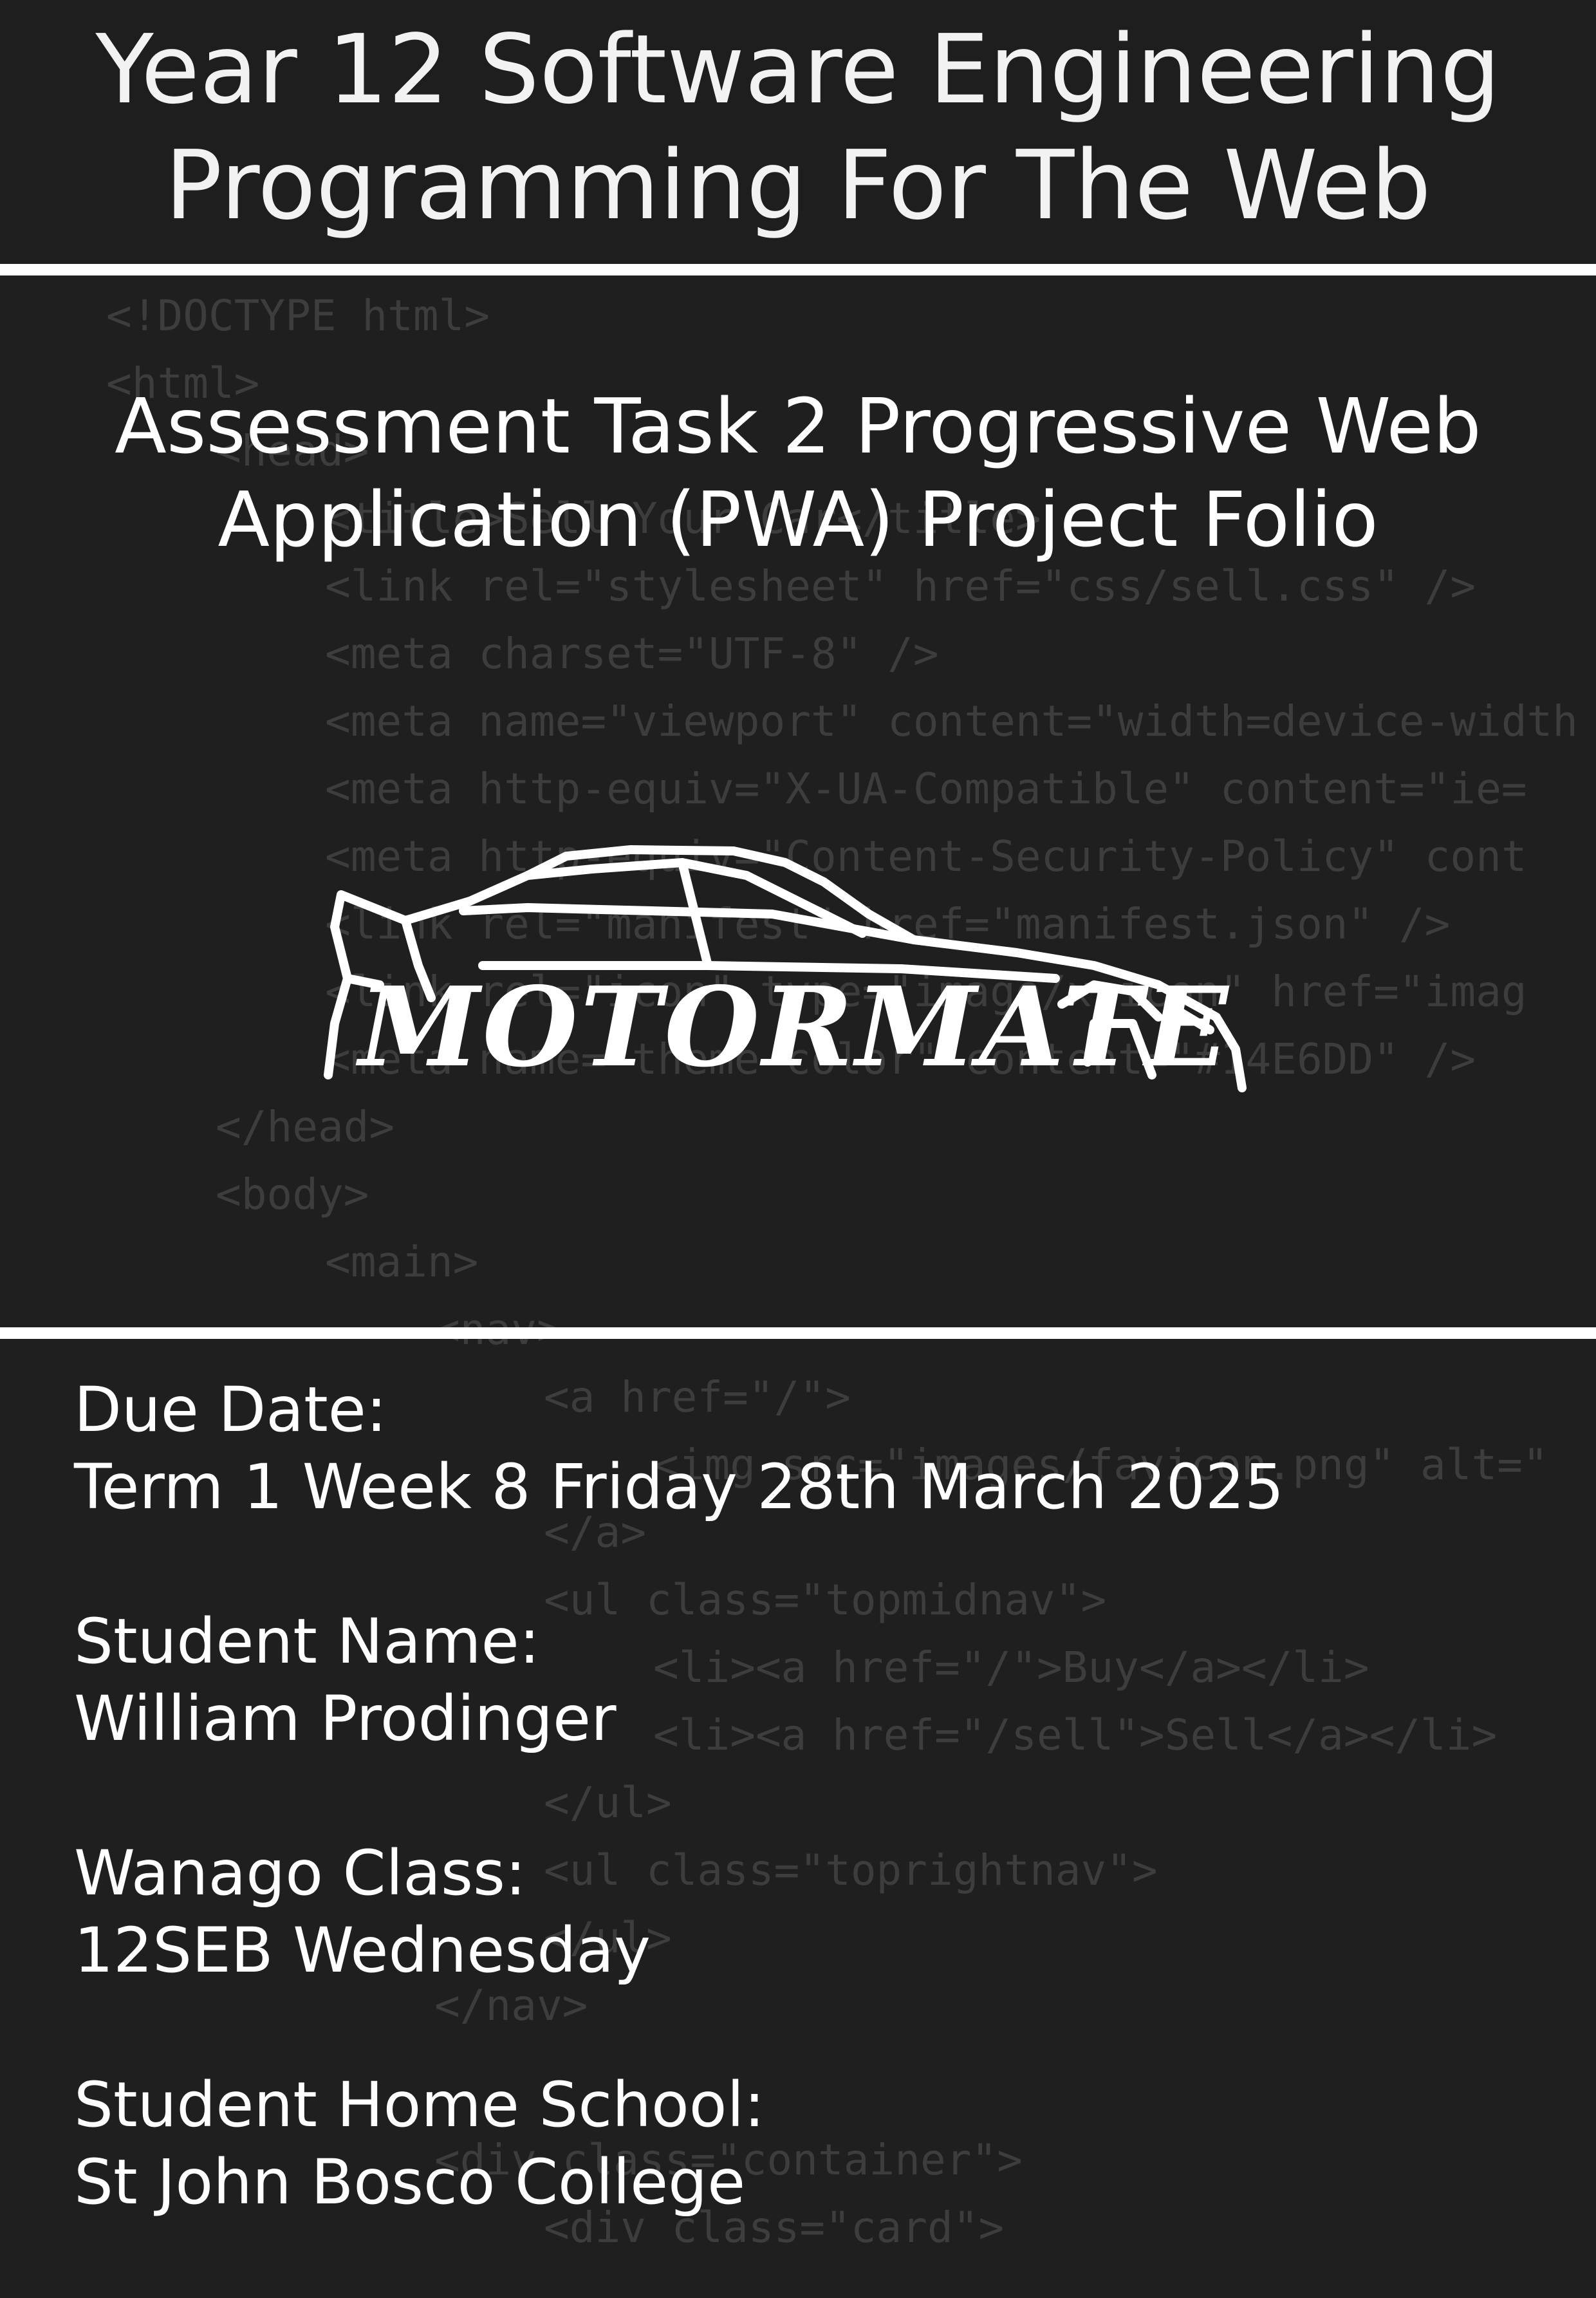 The height and width of the screenshot is (2298, 1596). What do you see at coordinates (300, 1873) in the screenshot?
I see `class-label: Wanago Class:` at bounding box center [300, 1873].